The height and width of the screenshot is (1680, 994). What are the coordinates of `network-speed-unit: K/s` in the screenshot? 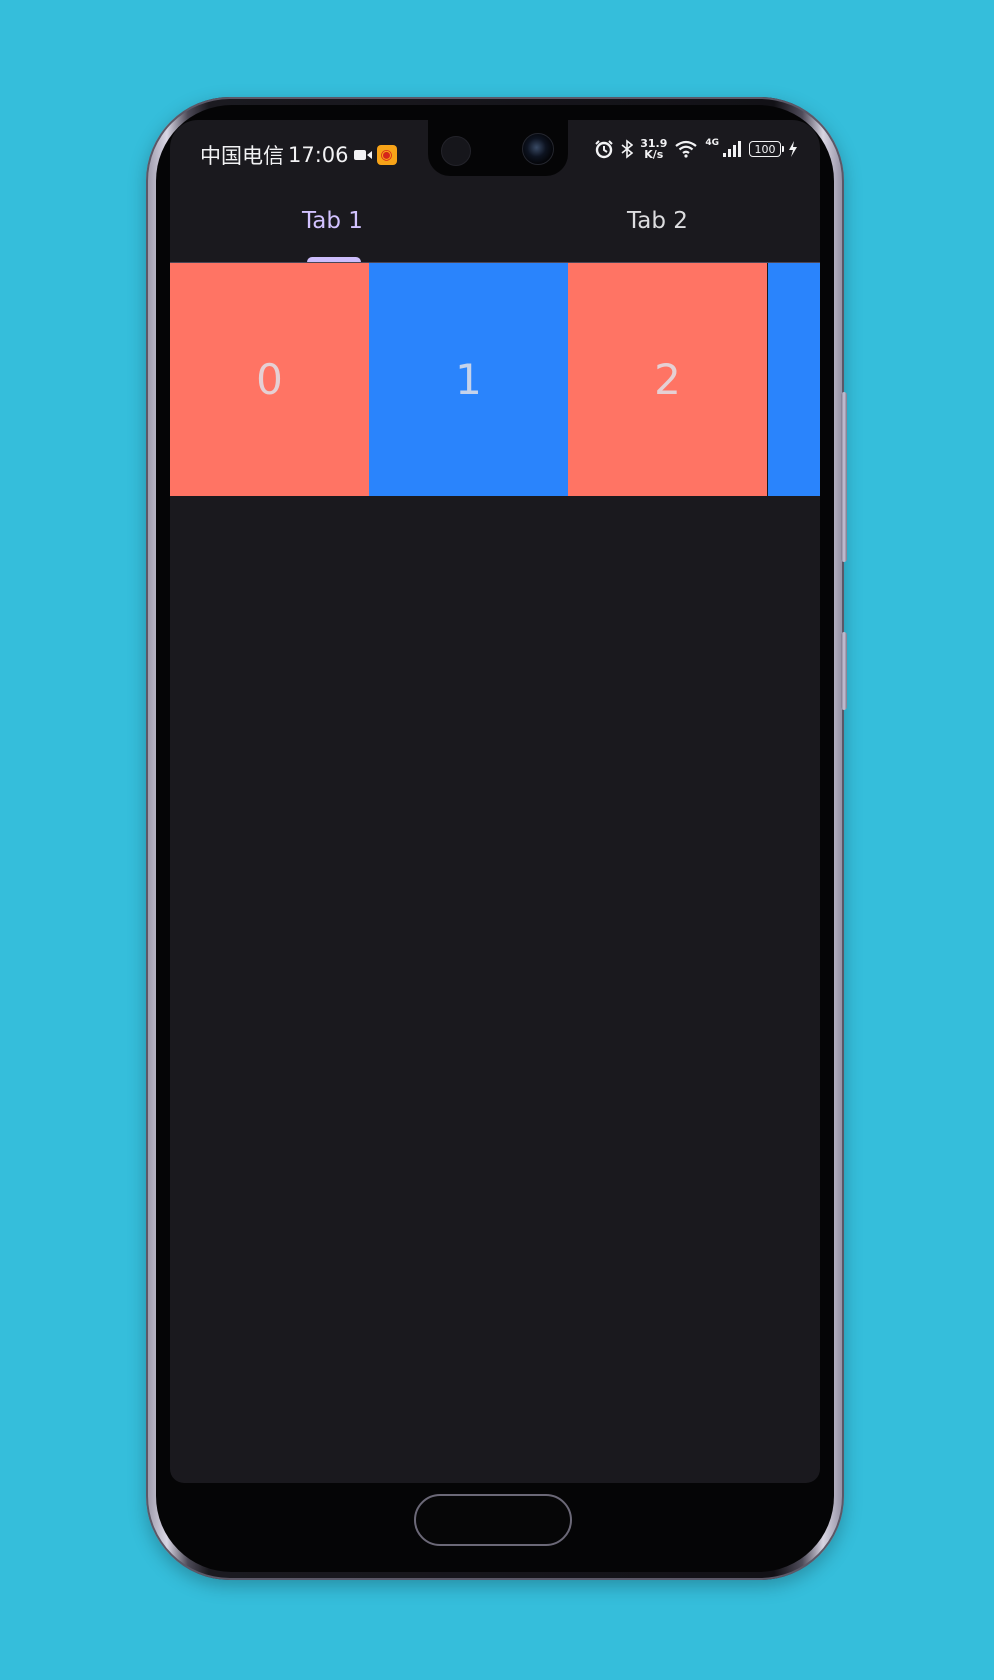 It's located at (654, 154).